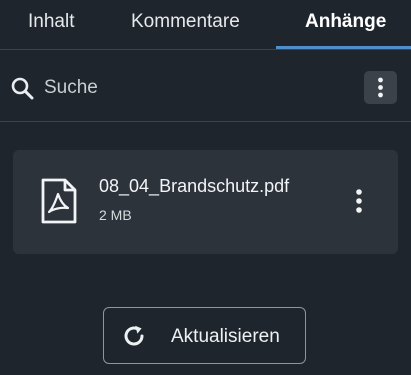 The width and height of the screenshot is (411, 375). I want to click on refresh-button: Aktualisieren, so click(204, 335).